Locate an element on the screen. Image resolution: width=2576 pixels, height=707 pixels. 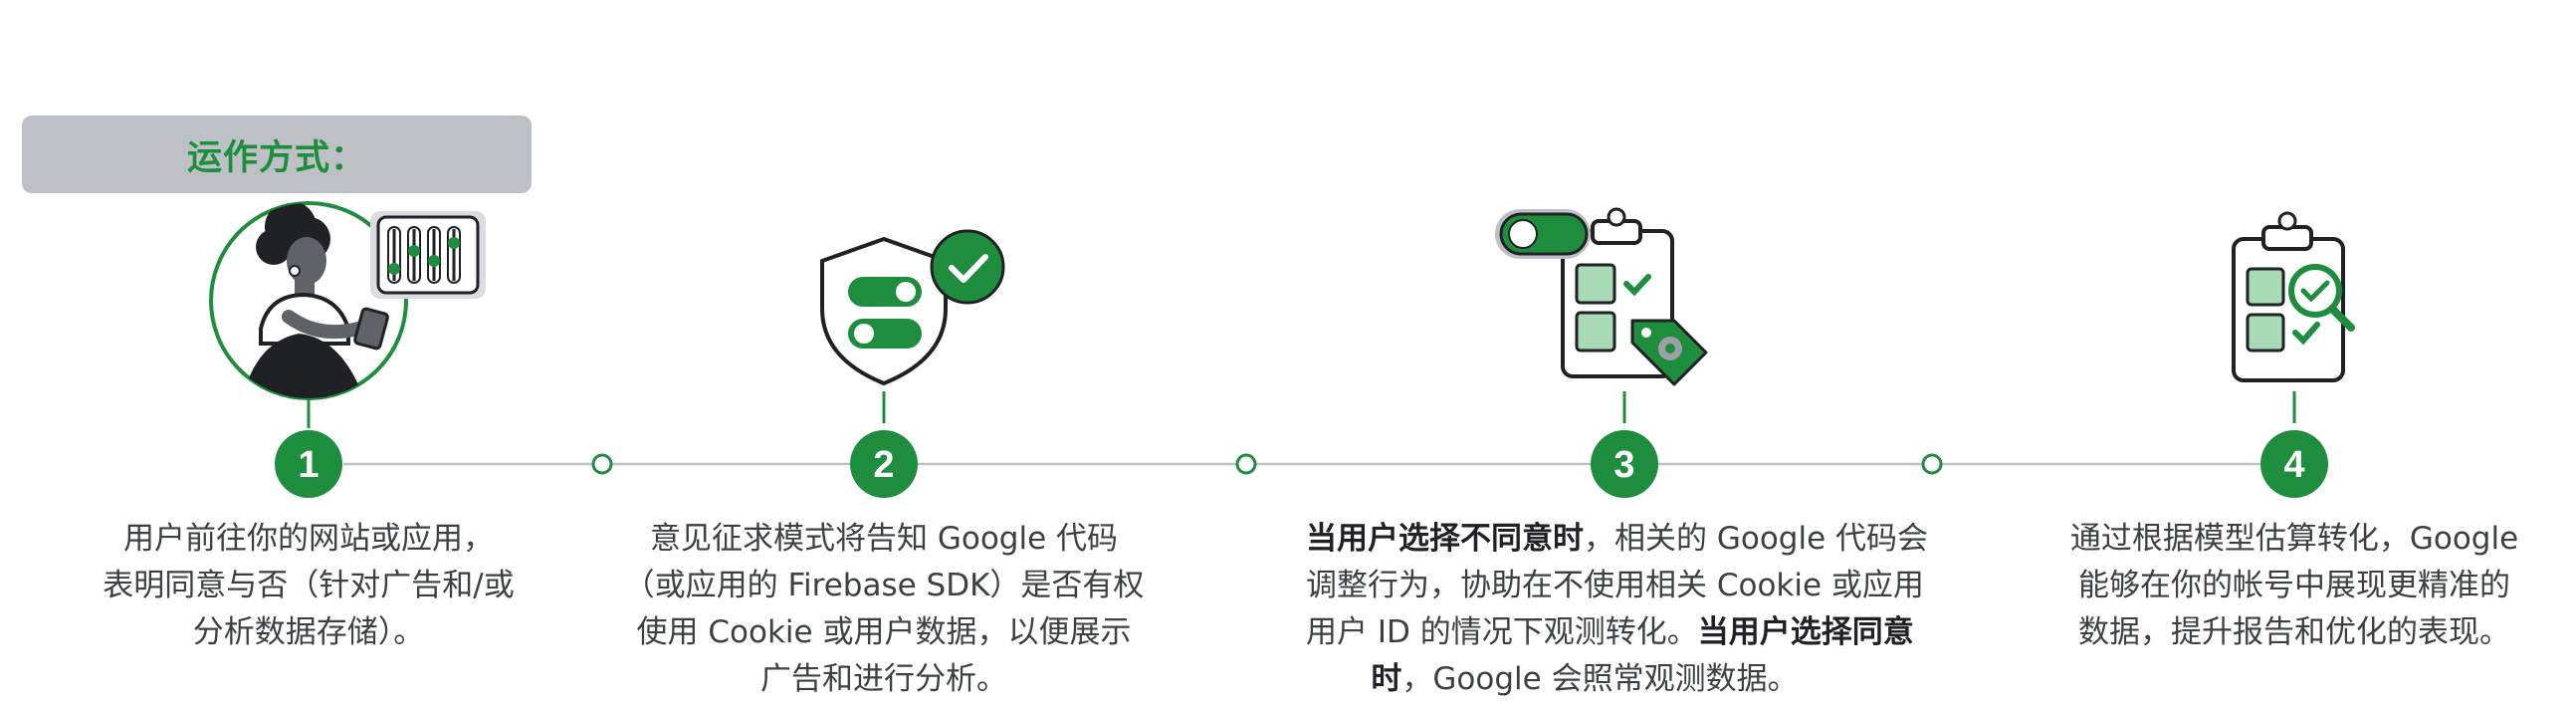
emphasis-text: 时 is located at coordinates (1386, 679).